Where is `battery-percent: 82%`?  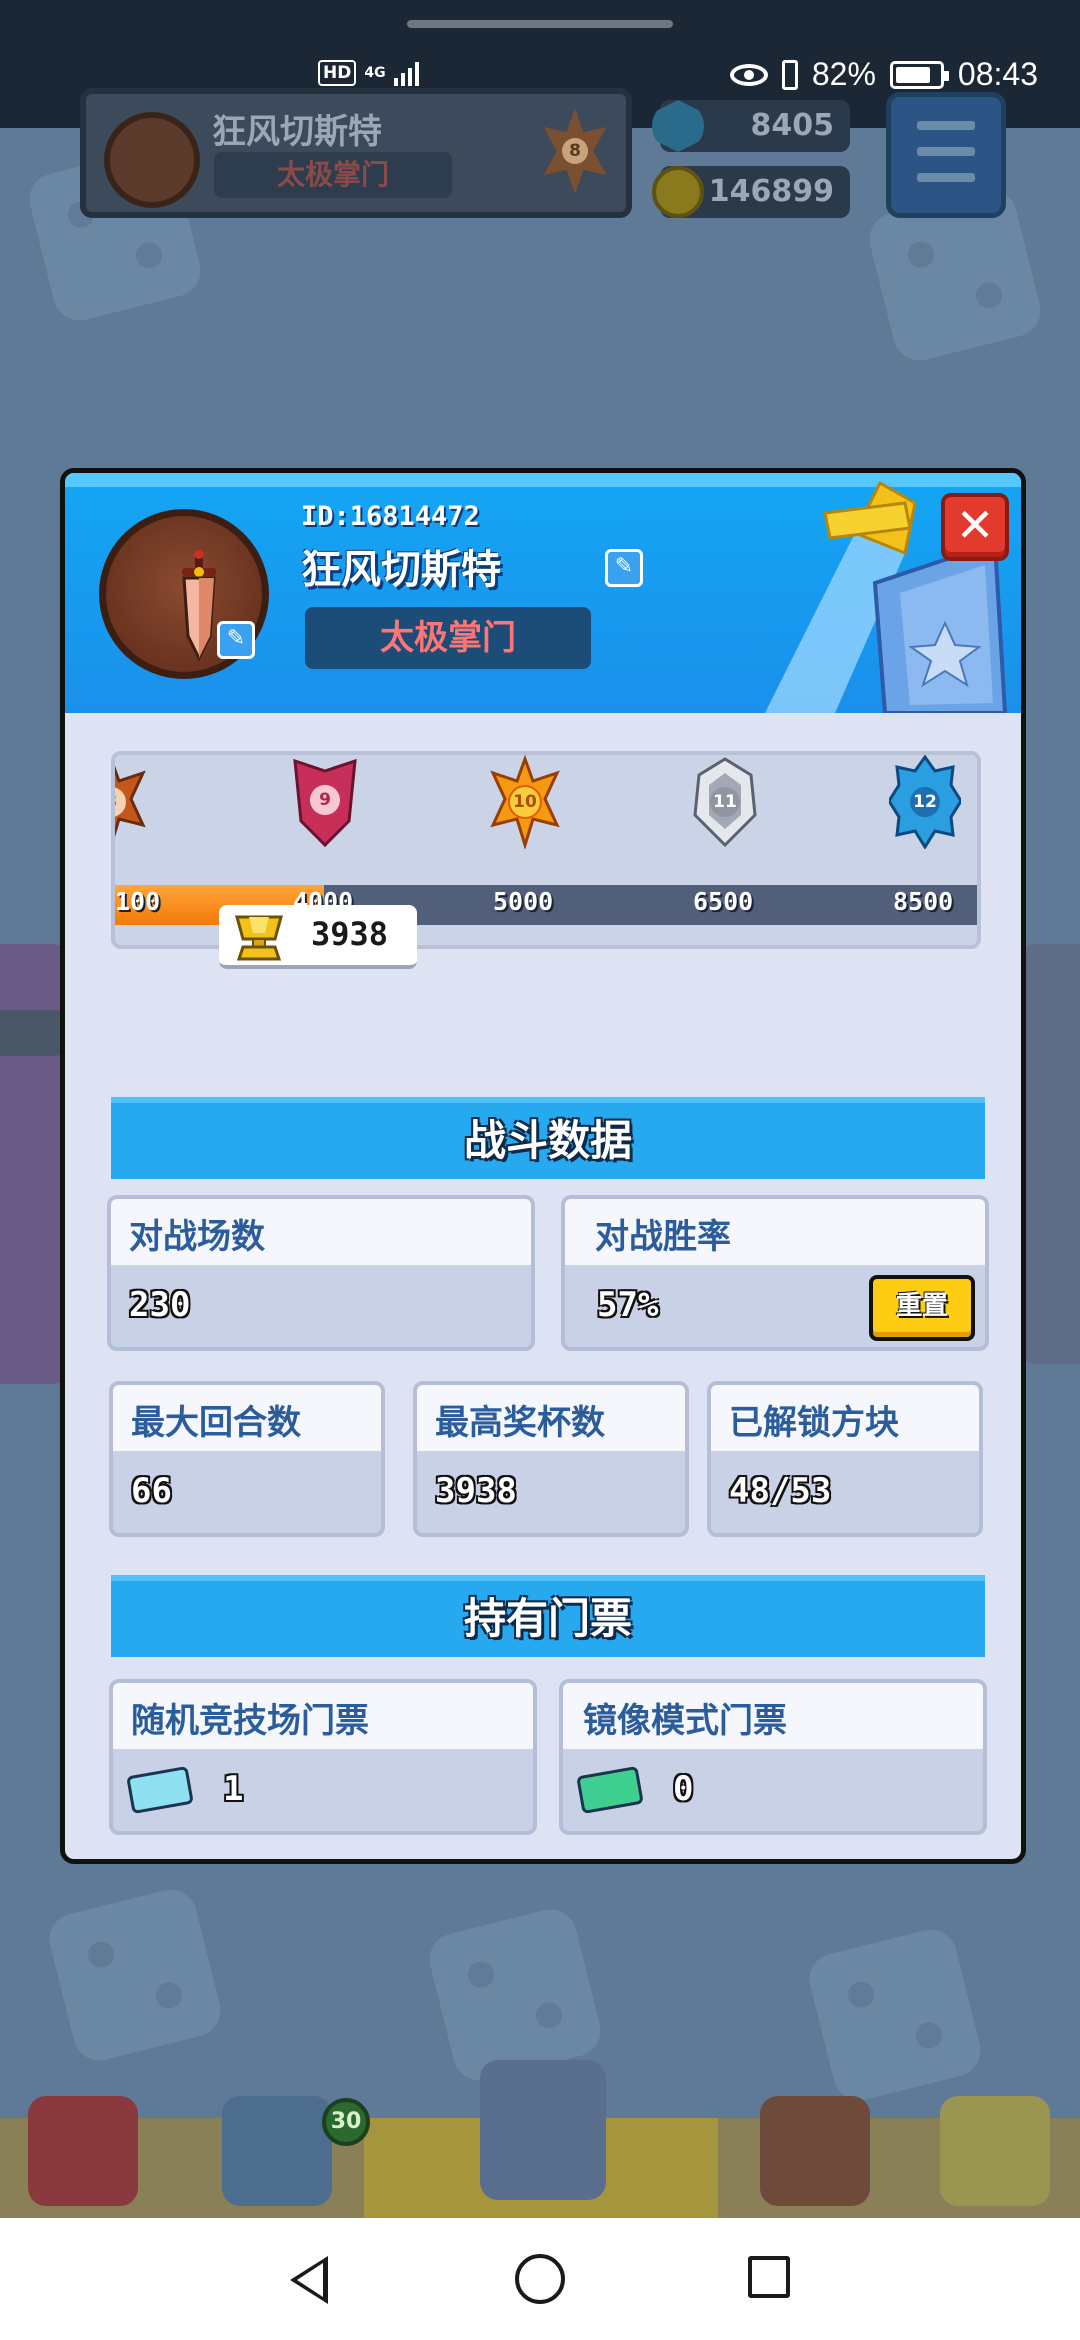 battery-percent: 82% is located at coordinates (843, 74).